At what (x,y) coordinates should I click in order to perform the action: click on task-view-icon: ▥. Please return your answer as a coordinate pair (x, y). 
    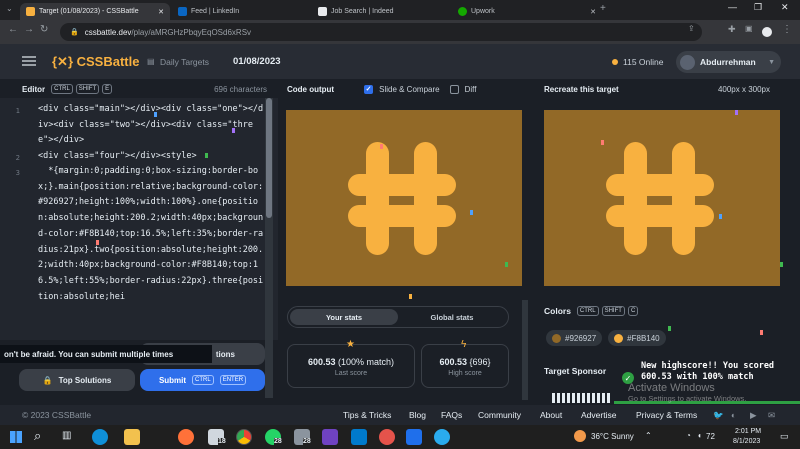
    Looking at the image, I should click on (66, 435).